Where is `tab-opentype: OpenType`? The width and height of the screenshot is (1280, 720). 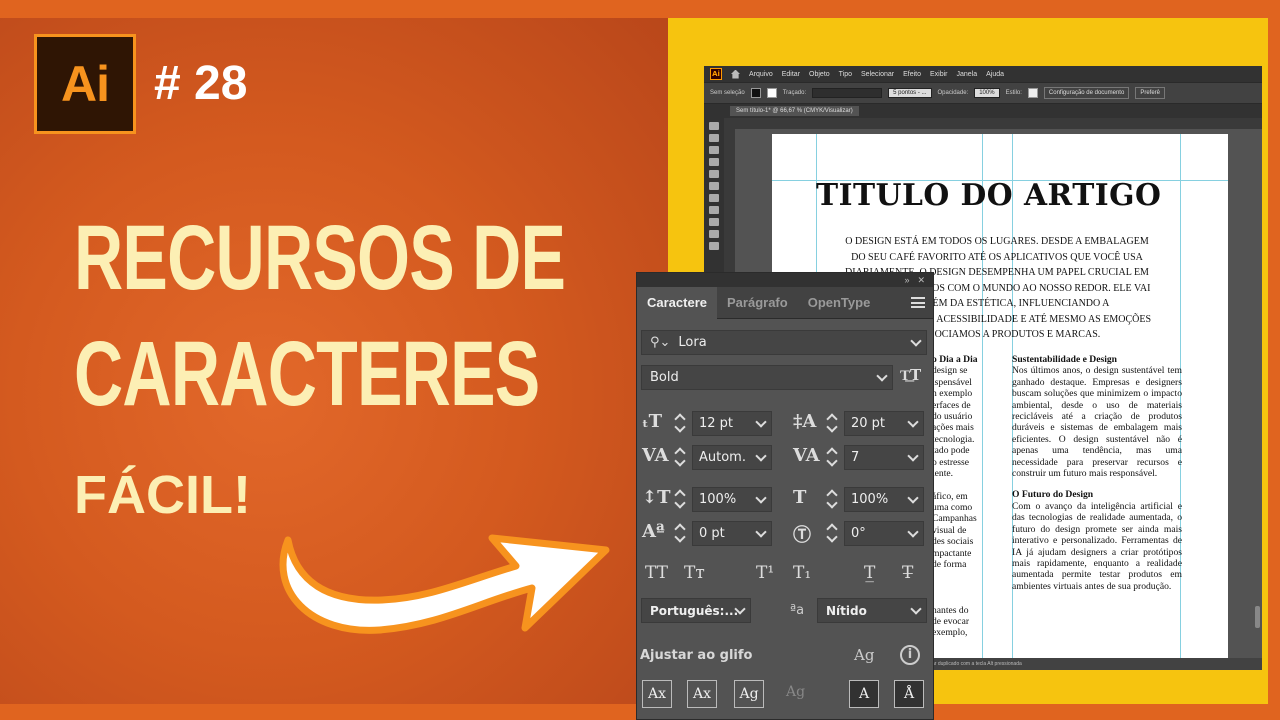
tab-opentype: OpenType is located at coordinates (839, 303).